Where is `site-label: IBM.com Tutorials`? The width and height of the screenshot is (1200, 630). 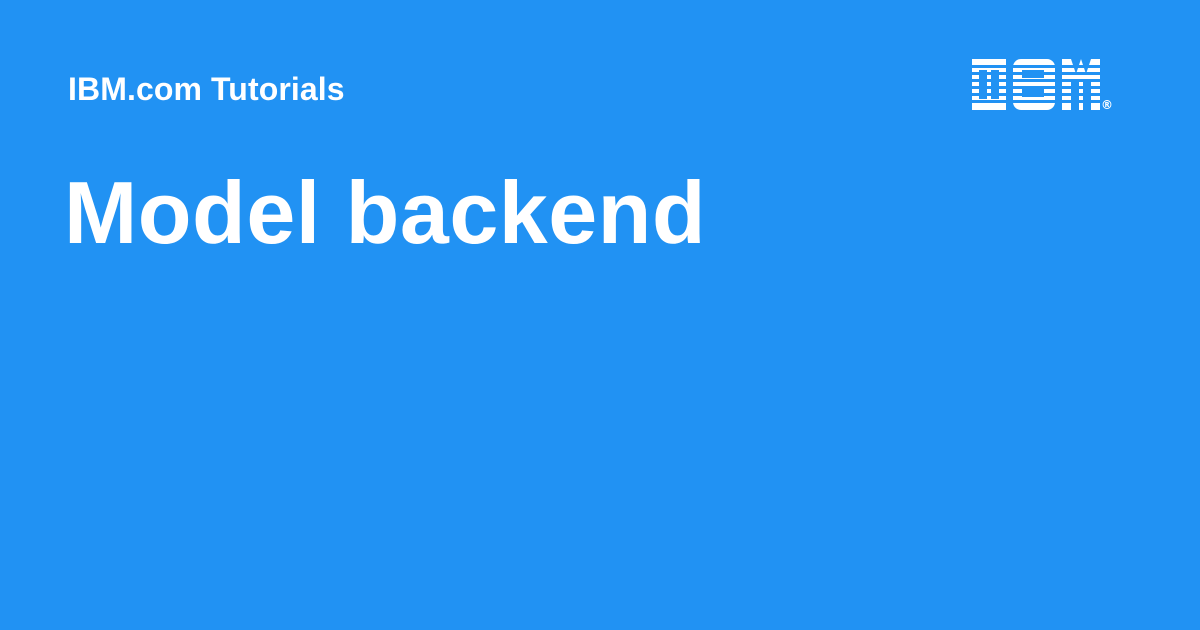 site-label: IBM.com Tutorials is located at coordinates (206, 89).